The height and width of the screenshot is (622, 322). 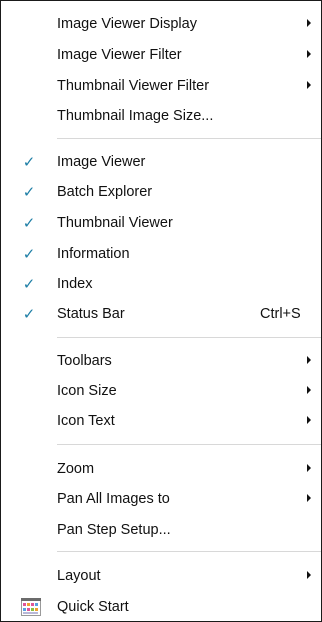 I want to click on menu-item-label: Zoom, so click(x=76, y=469).